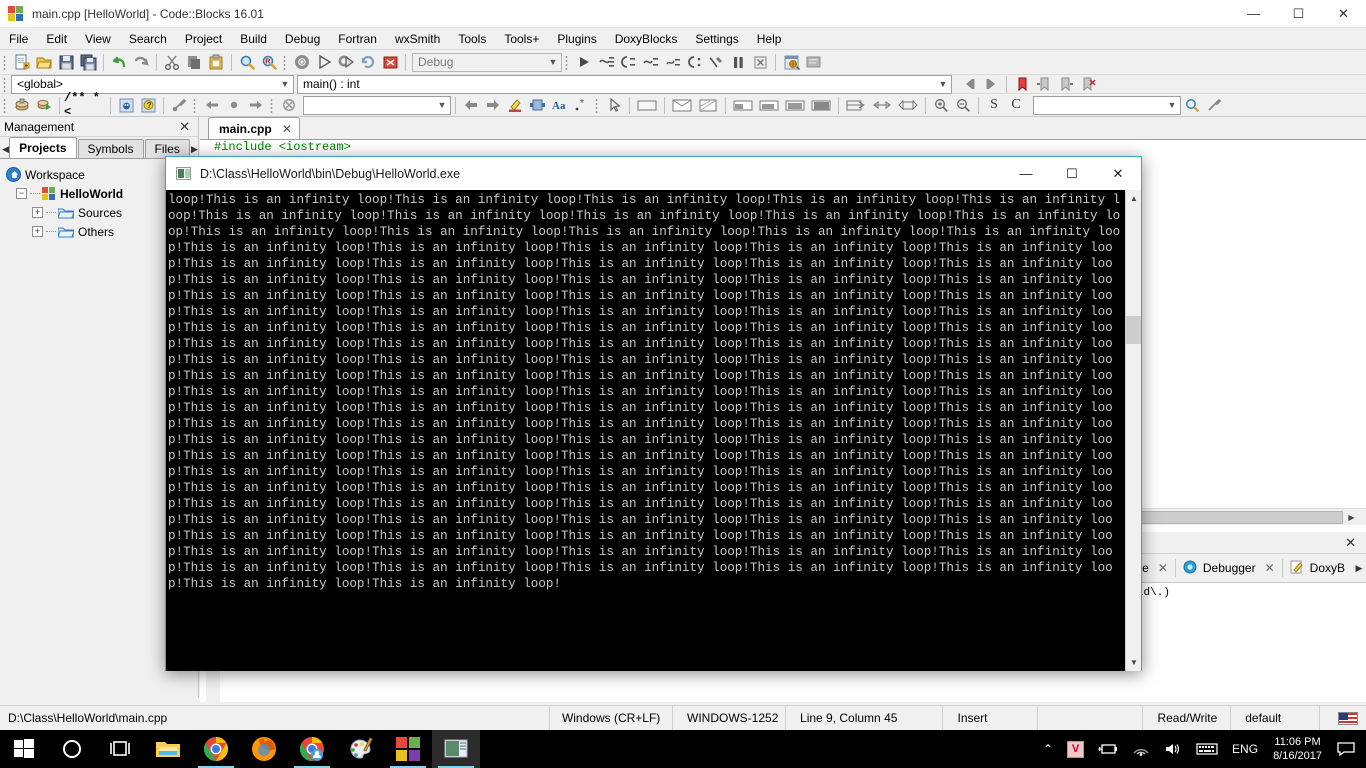 The width and height of the screenshot is (1366, 768). I want to click on menu-fortran: Fortran, so click(357, 39).